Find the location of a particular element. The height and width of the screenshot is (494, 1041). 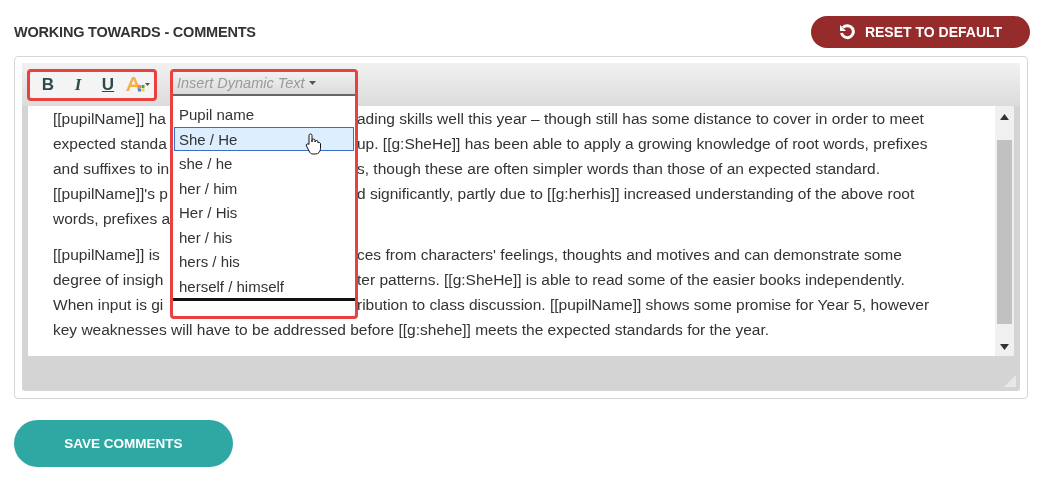

comment-text: and suffixes to in is located at coordinates (111, 168).